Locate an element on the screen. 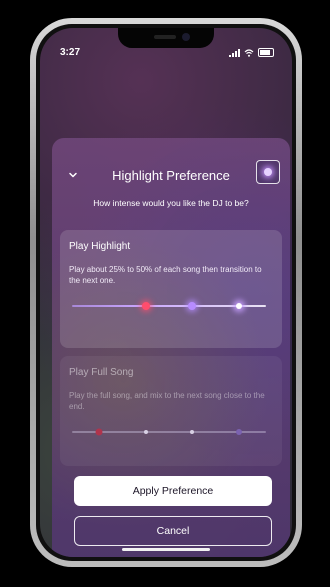  notch is located at coordinates (166, 38).